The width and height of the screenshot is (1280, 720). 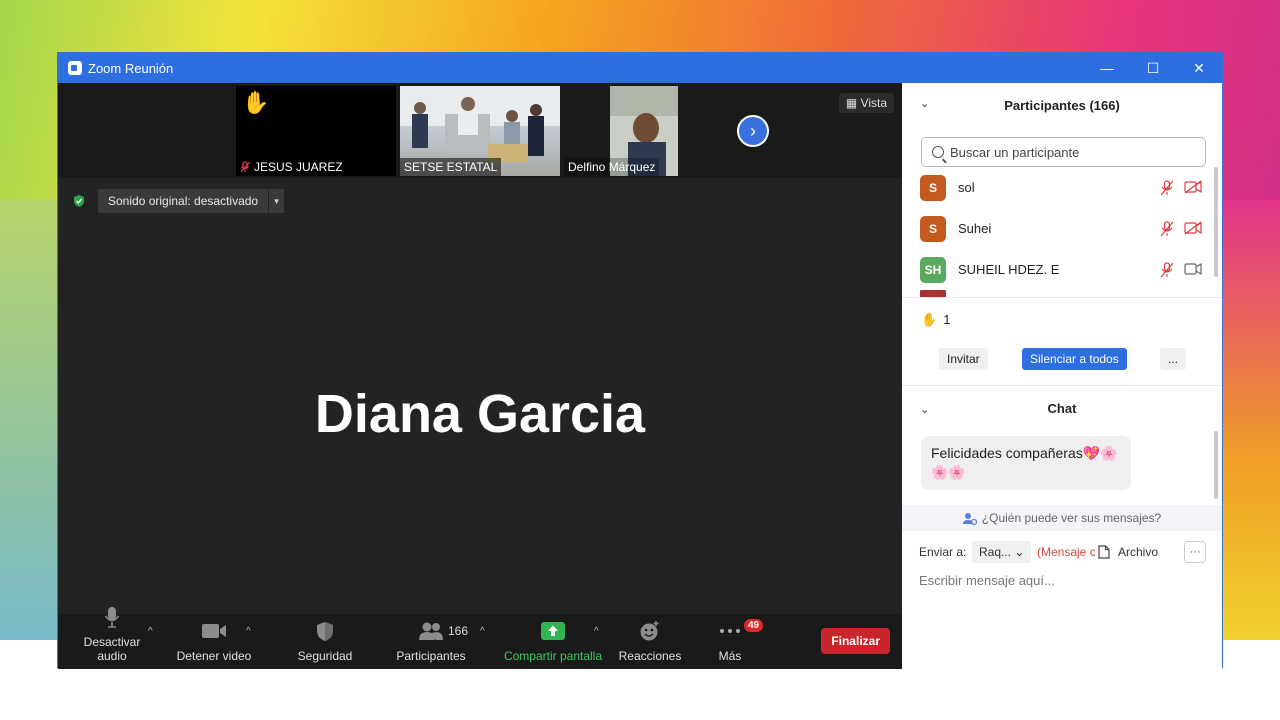 I want to click on participants-header: ⌄ Participantes (166), so click(x=1062, y=105).